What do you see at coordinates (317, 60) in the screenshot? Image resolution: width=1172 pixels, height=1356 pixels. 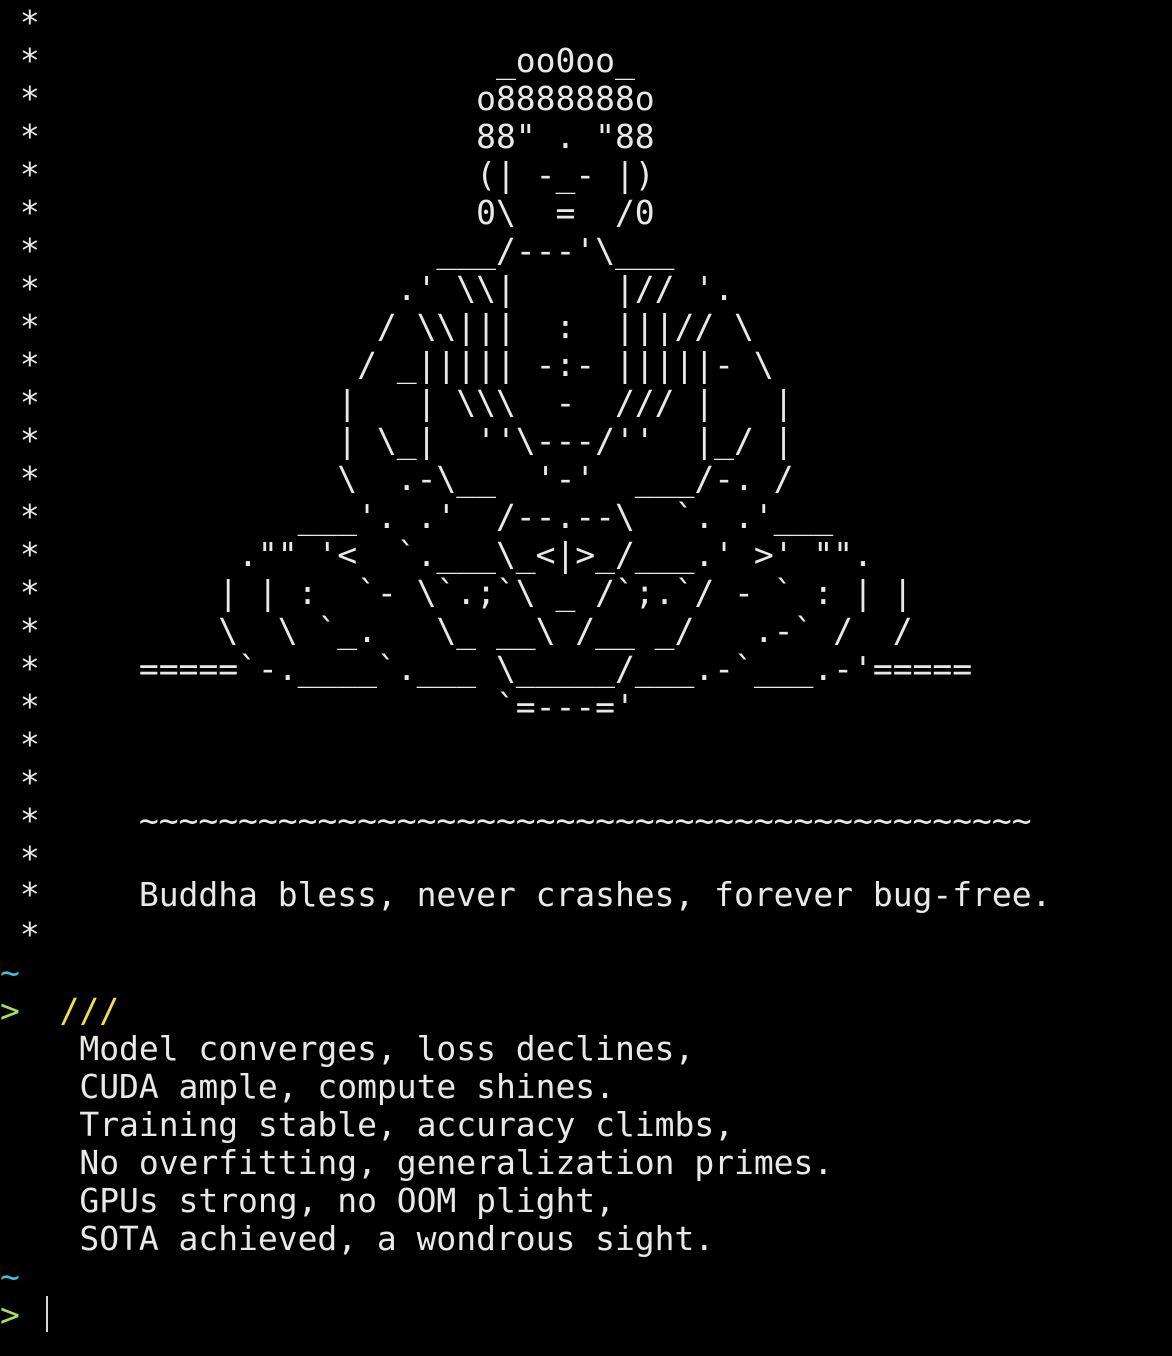 I see `banner-line: * _oo0oo_` at bounding box center [317, 60].